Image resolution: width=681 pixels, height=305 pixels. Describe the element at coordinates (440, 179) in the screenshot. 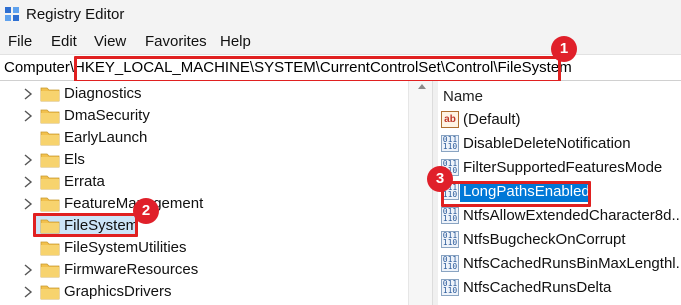

I see `annotation-badge-3: 3` at that location.